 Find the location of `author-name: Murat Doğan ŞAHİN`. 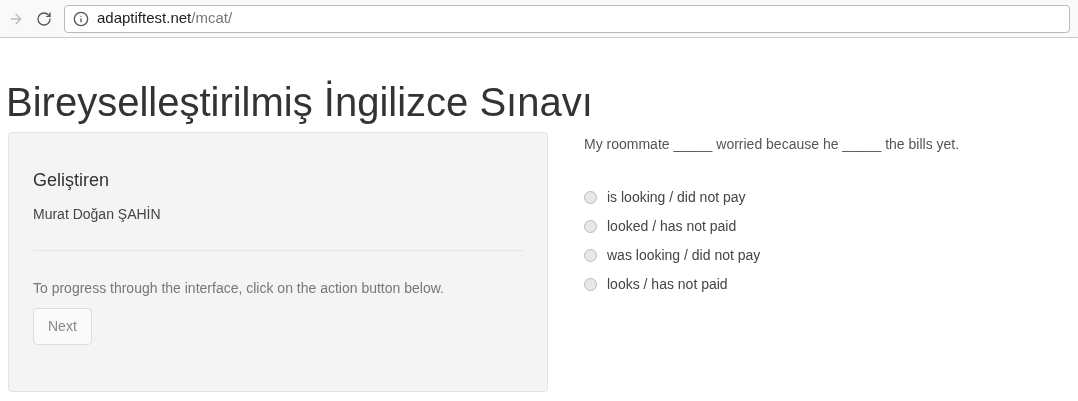

author-name: Murat Doğan ŞAHİN is located at coordinates (97, 214).